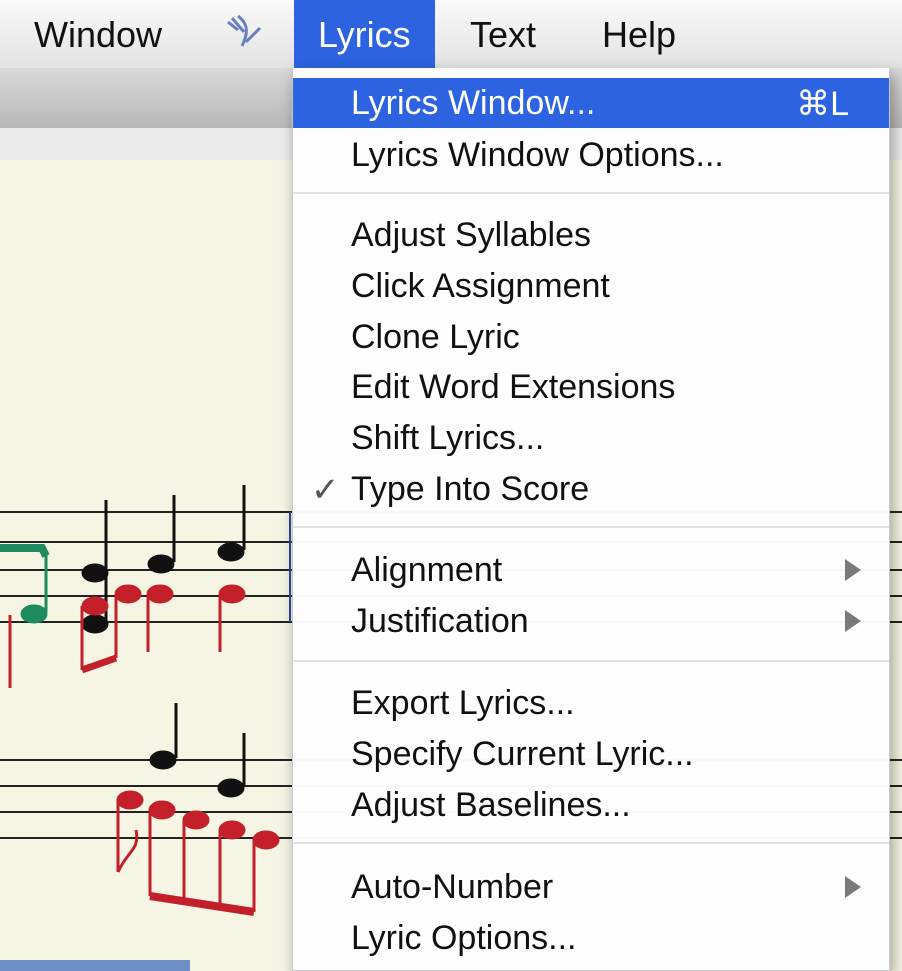  What do you see at coordinates (591, 286) in the screenshot?
I see `menu-item-click-assignment: Click Assignment` at bounding box center [591, 286].